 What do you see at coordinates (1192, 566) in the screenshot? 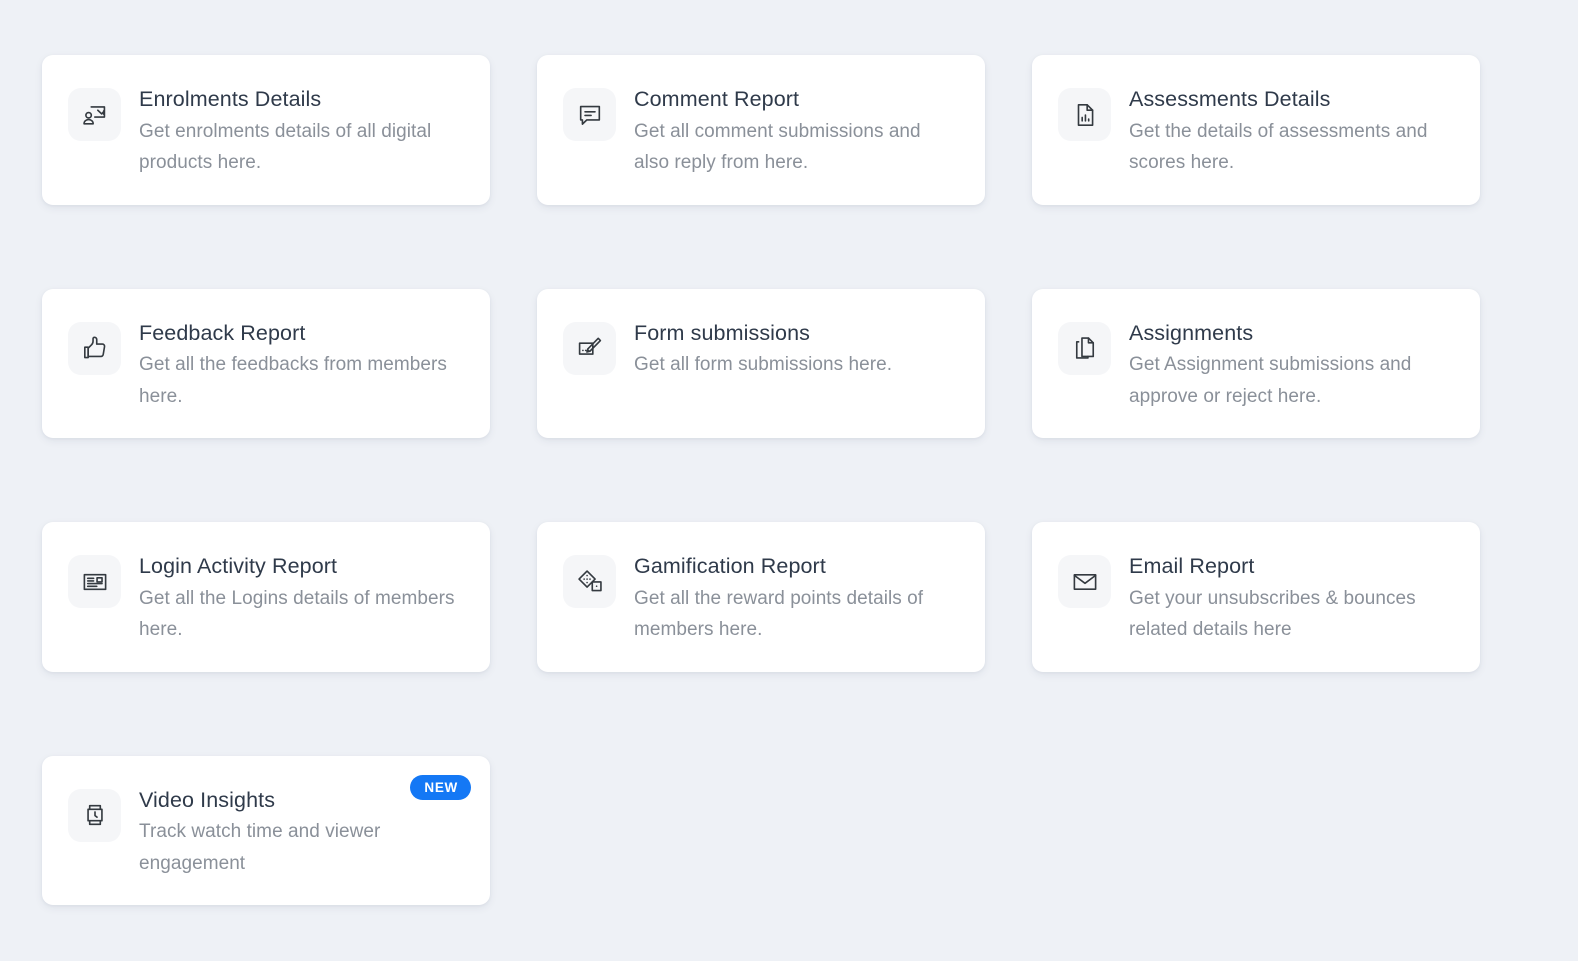
I see `card-title: Email Report` at bounding box center [1192, 566].